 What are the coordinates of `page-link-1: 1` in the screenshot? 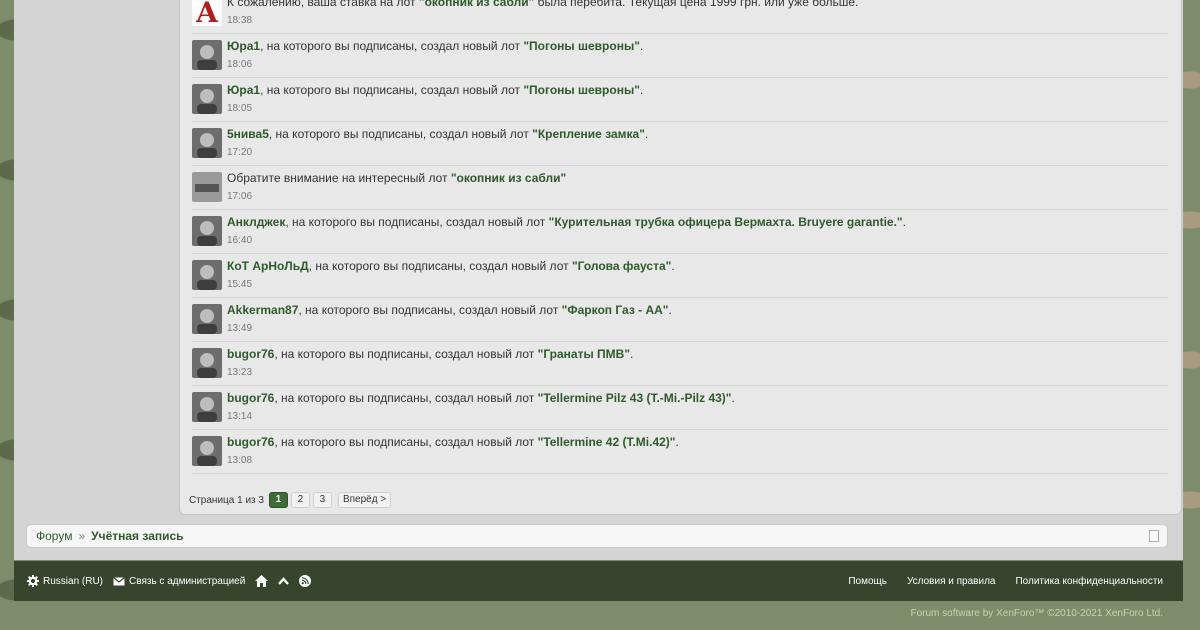 It's located at (278, 500).